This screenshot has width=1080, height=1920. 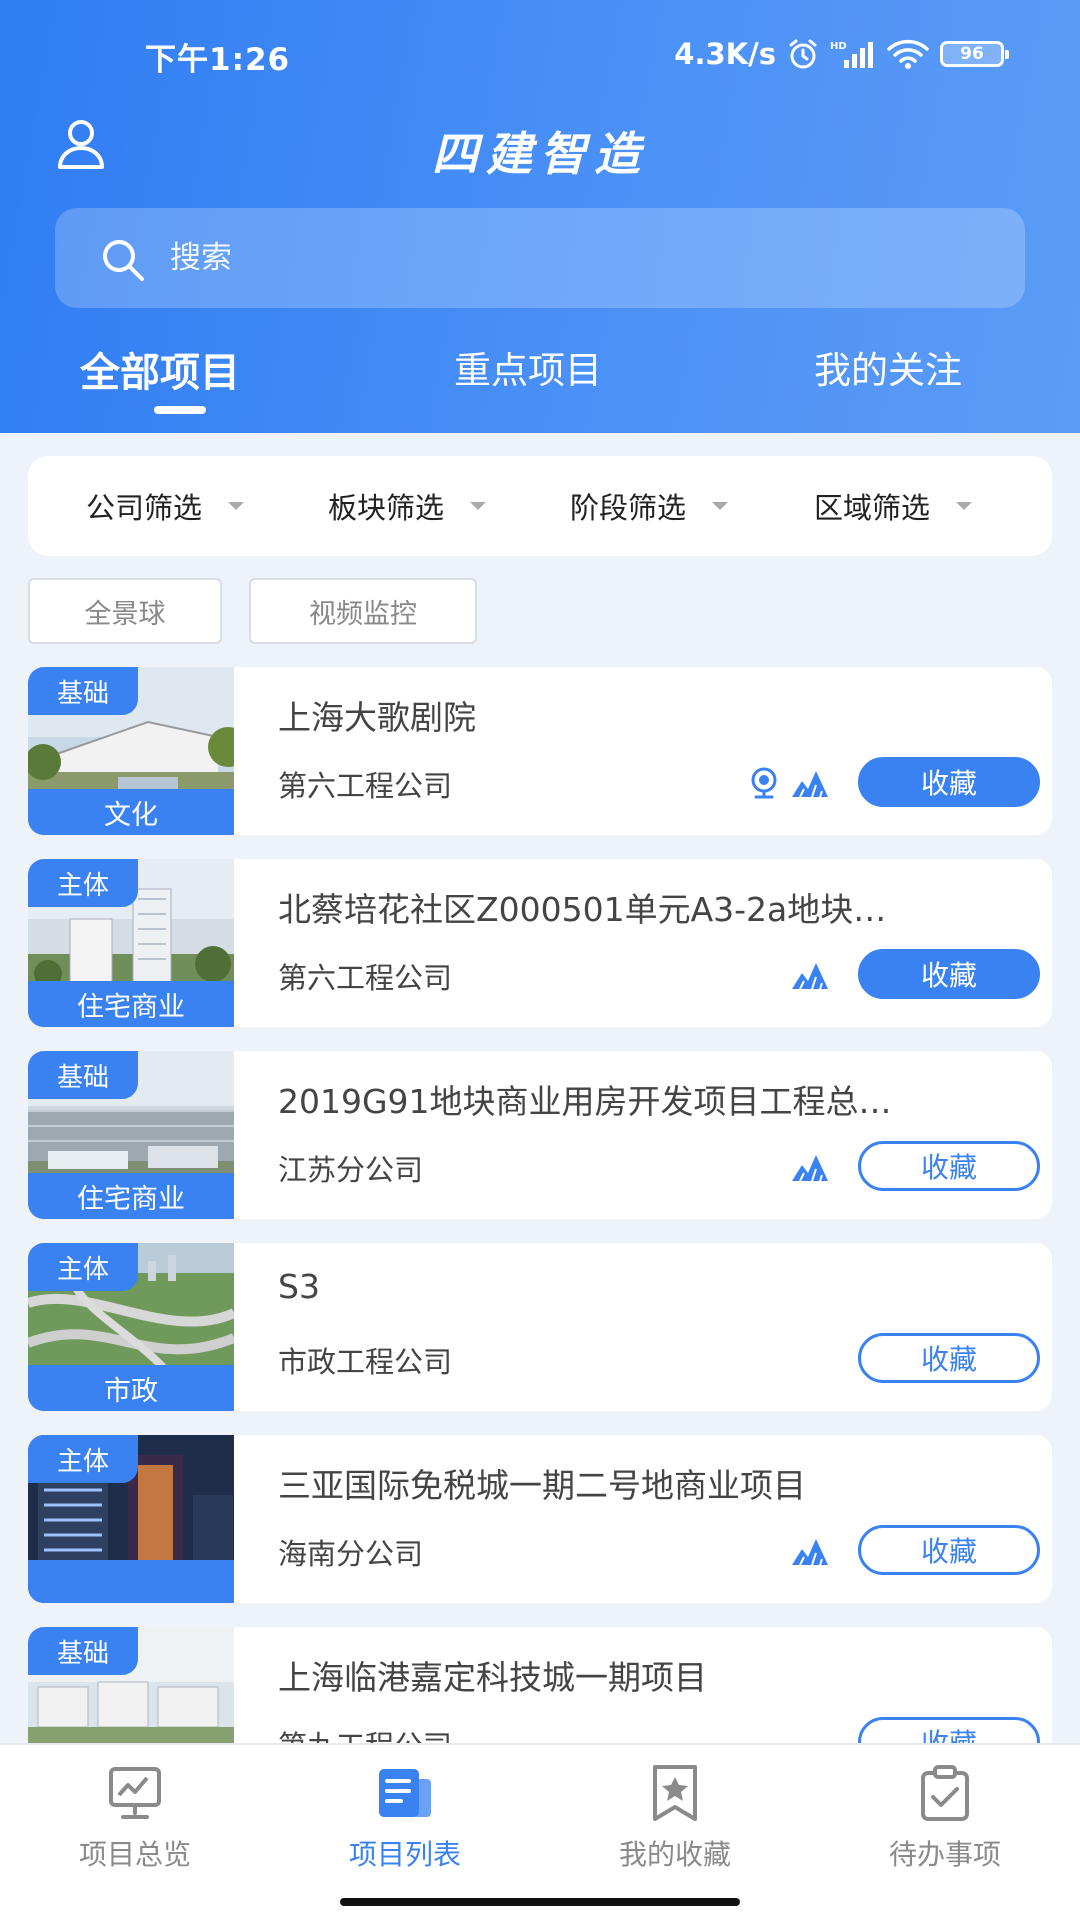 I want to click on clipboard-check-icon, so click(x=945, y=1793).